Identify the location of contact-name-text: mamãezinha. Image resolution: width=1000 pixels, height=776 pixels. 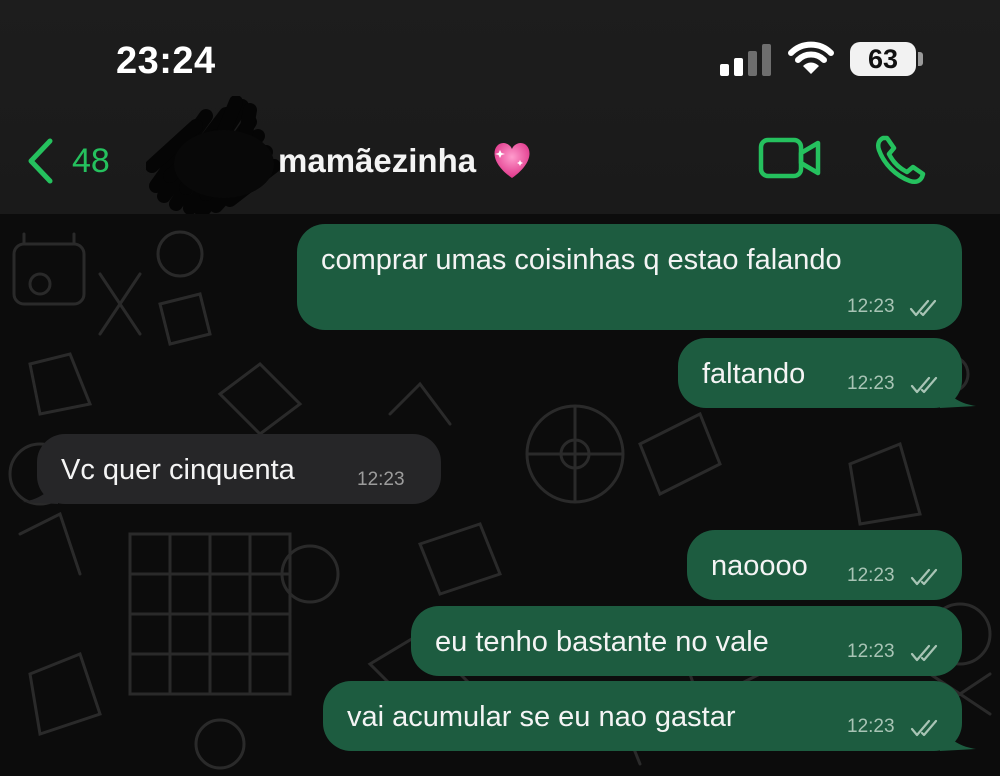
(377, 160).